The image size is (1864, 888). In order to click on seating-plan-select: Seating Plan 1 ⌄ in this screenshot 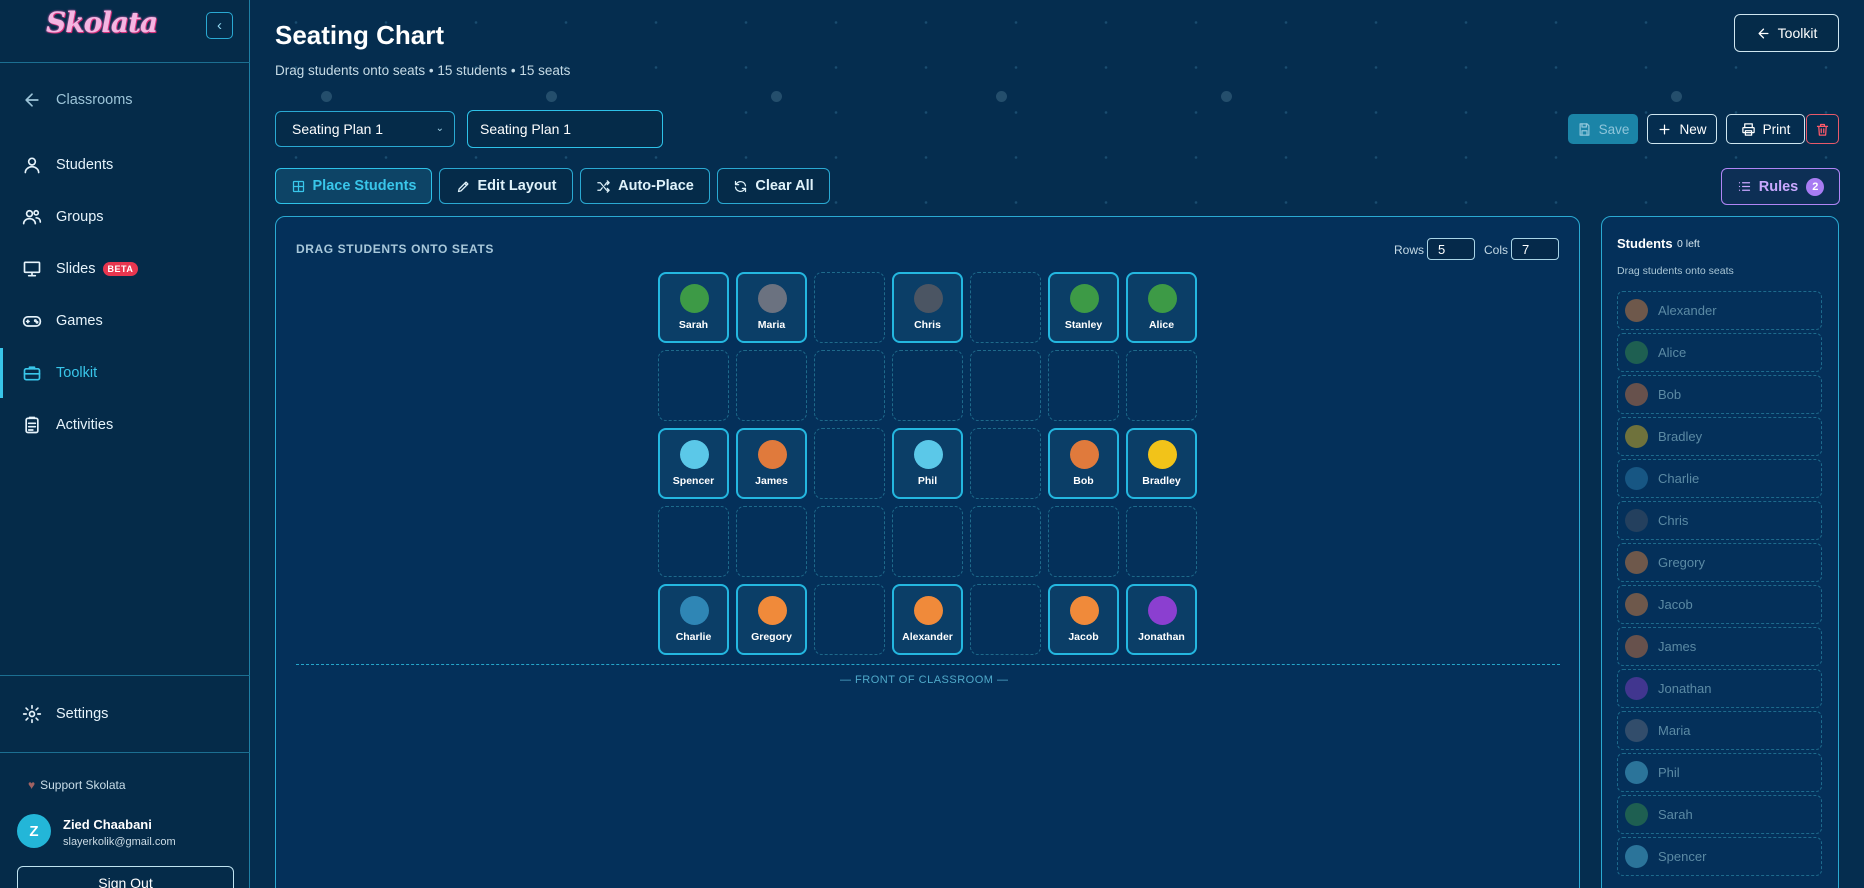, I will do `click(365, 129)`.